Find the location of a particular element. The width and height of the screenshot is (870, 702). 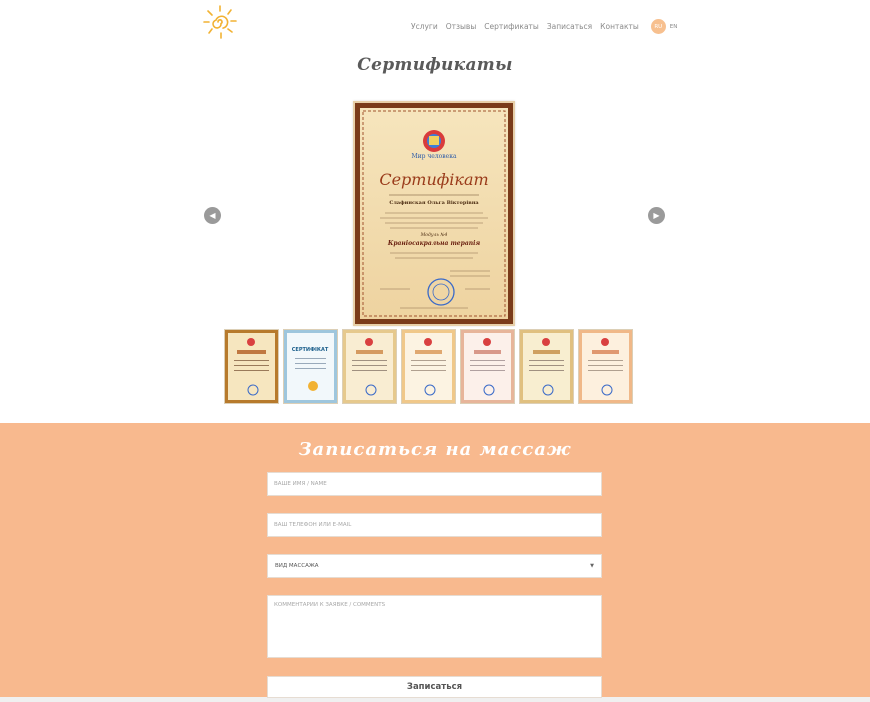

certificate-thumbnails: СЕРТИФІКАТ is located at coordinates (430, 366).